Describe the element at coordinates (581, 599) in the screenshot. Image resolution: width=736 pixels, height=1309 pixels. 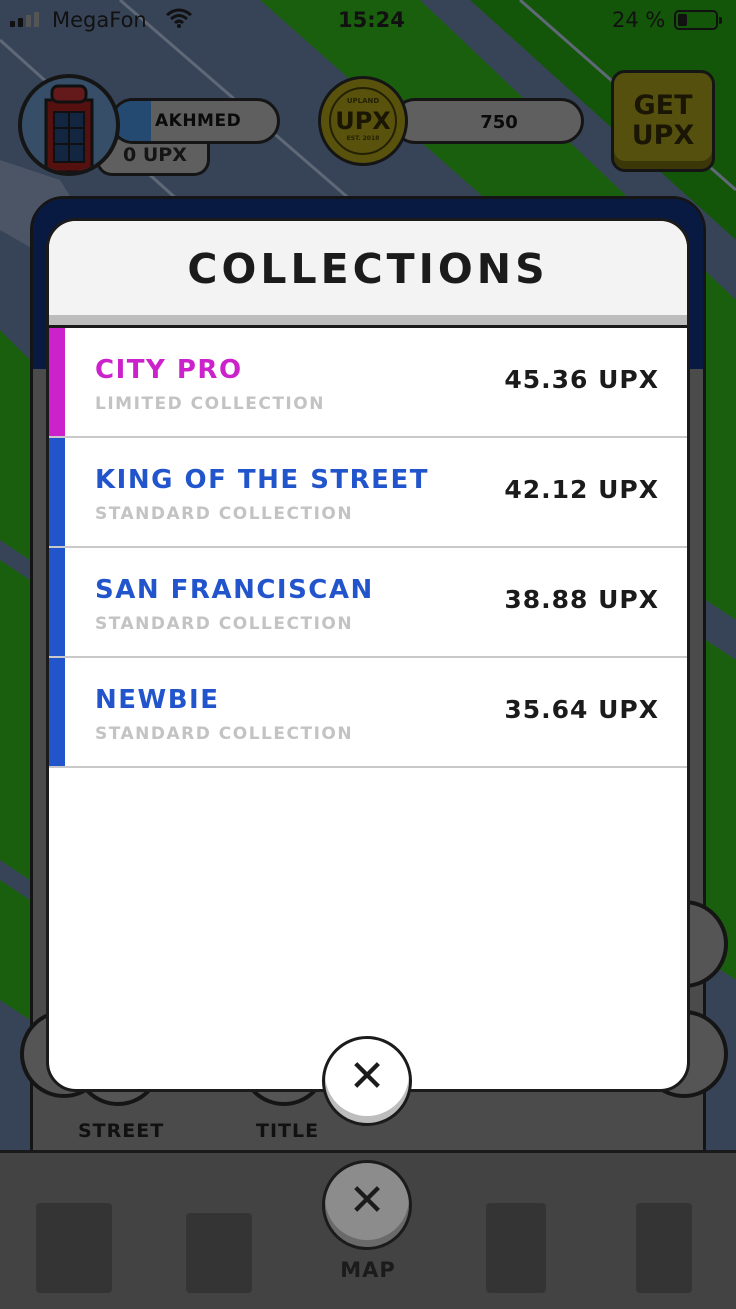
I see `collection-price: 38.88 UPX` at that location.